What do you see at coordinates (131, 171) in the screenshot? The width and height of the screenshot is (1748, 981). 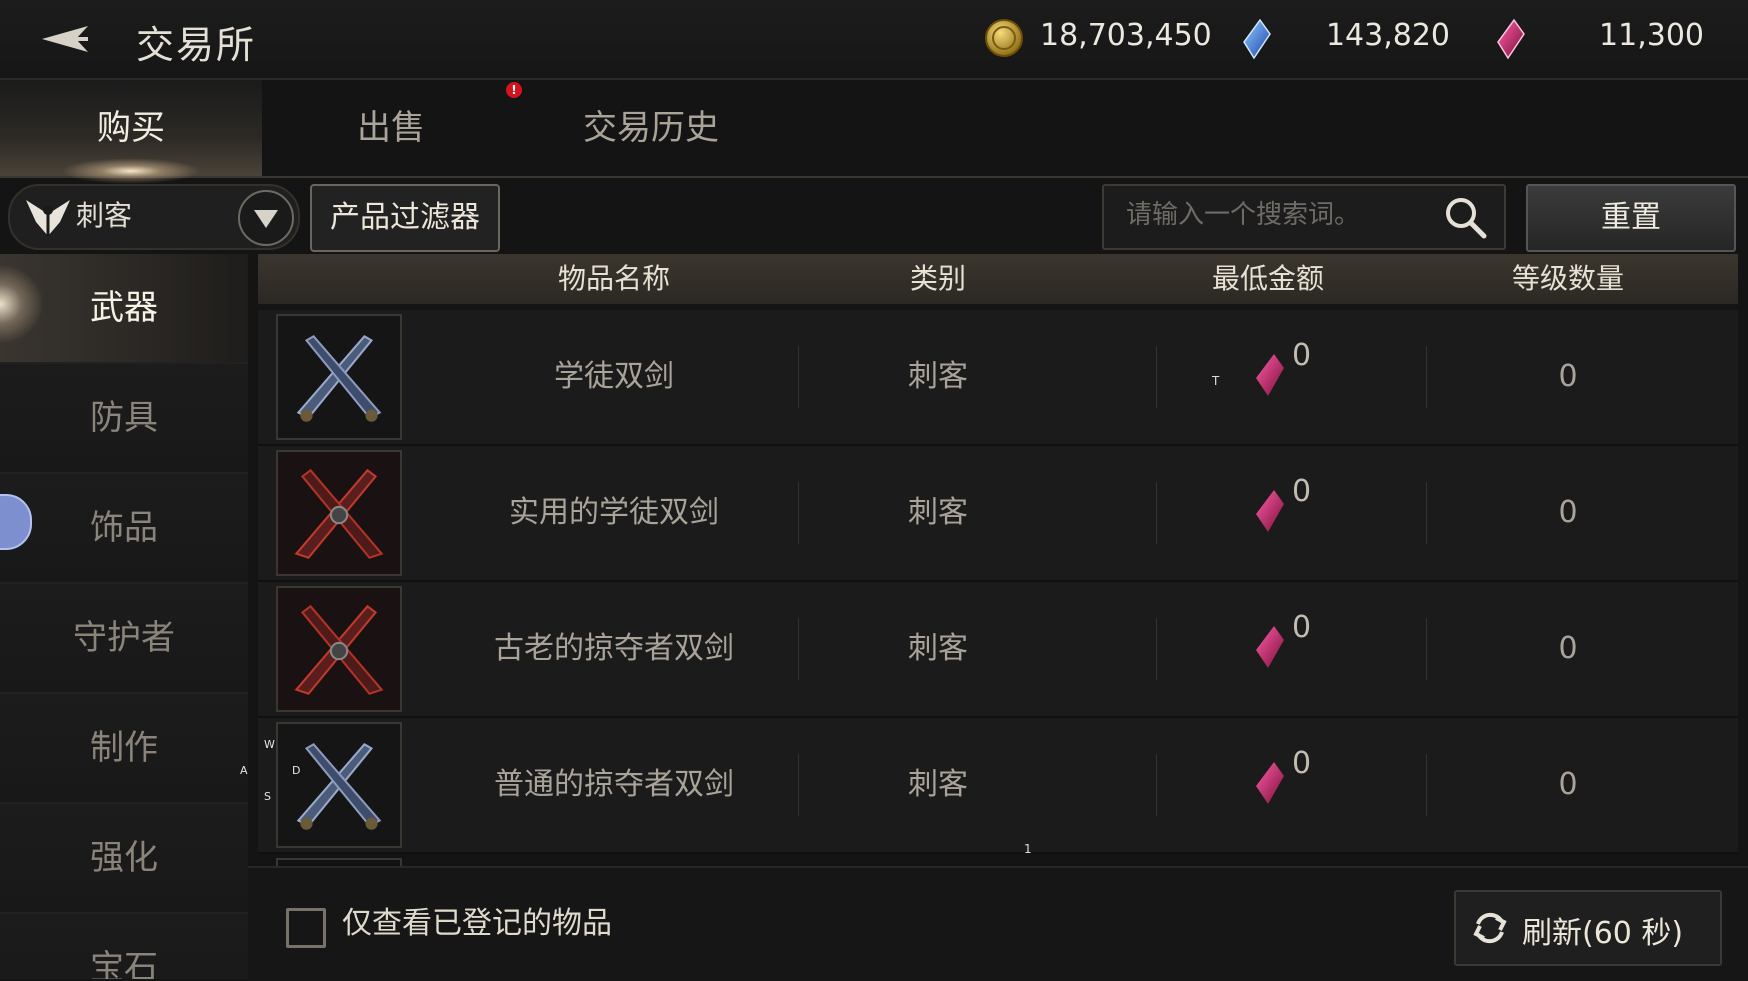 I see `tab-active-glow` at bounding box center [131, 171].